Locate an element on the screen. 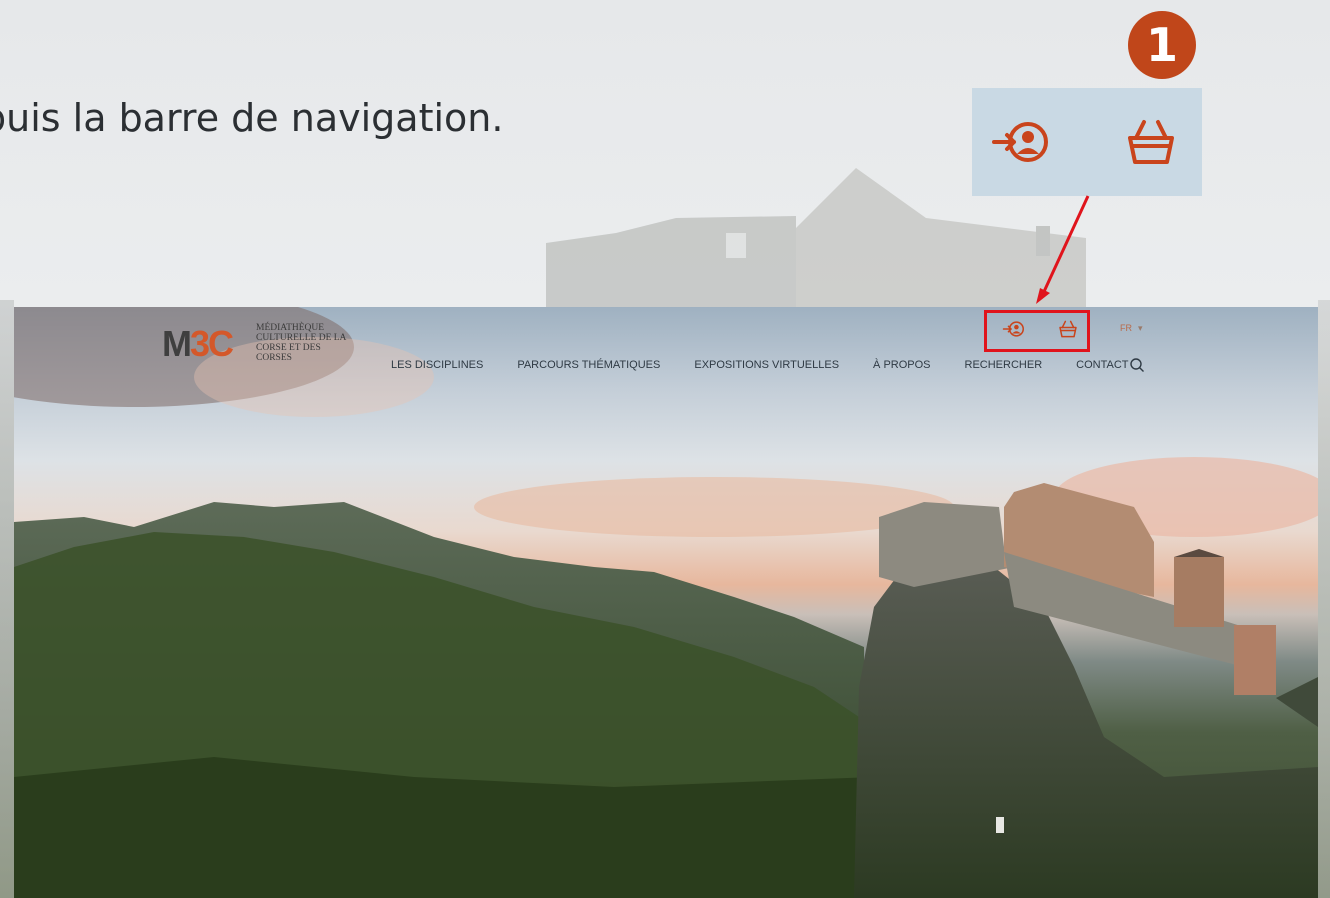 The height and width of the screenshot is (898, 1330). step-number-badge: 1 is located at coordinates (1162, 45).